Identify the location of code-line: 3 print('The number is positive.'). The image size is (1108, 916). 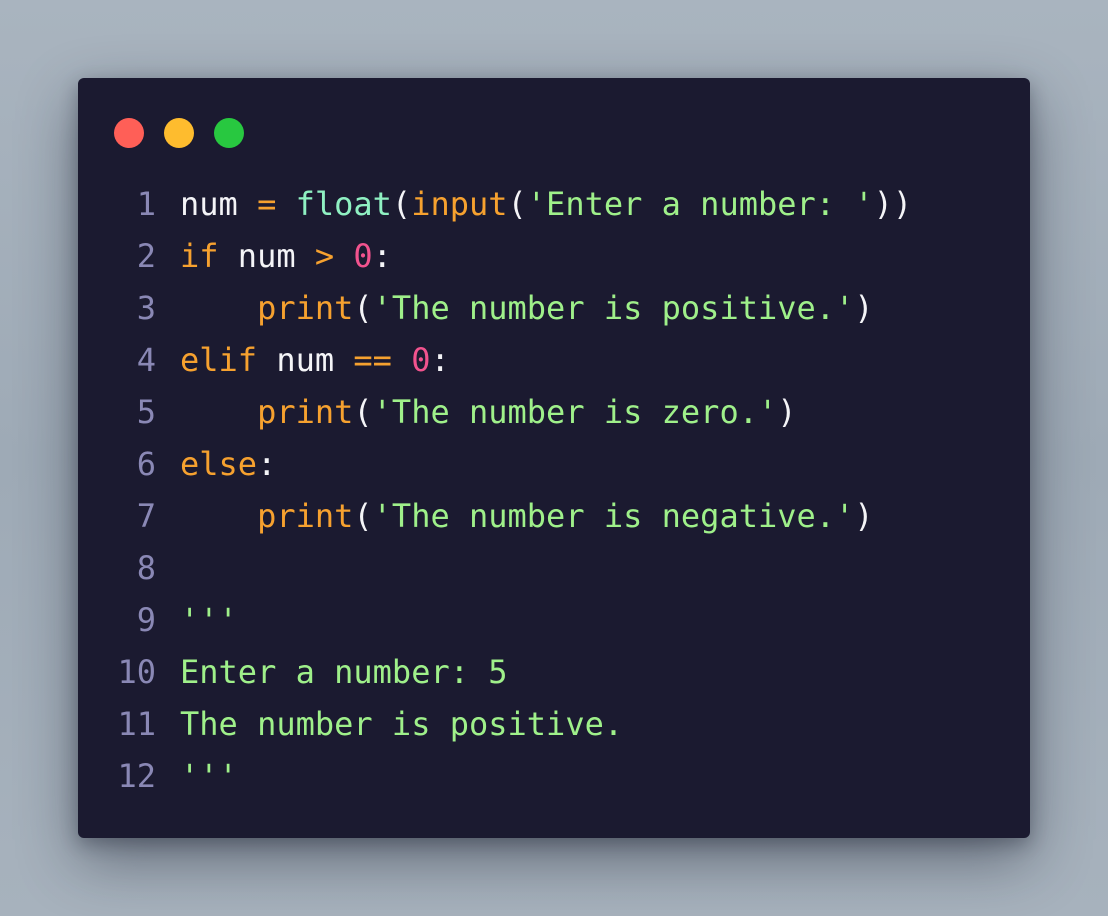
(554, 308).